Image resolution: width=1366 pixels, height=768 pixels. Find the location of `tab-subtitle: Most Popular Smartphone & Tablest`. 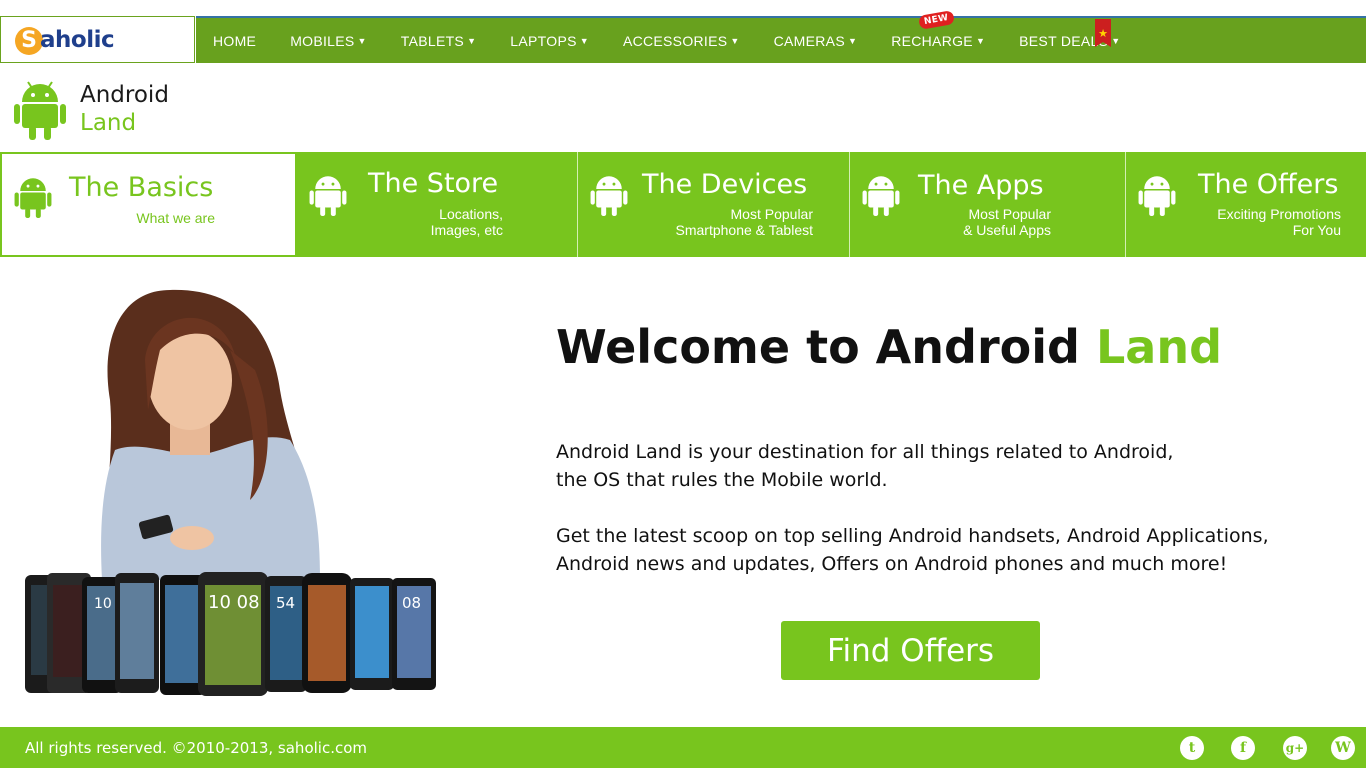

tab-subtitle: Most Popular Smartphone & Tablest is located at coordinates (745, 222).